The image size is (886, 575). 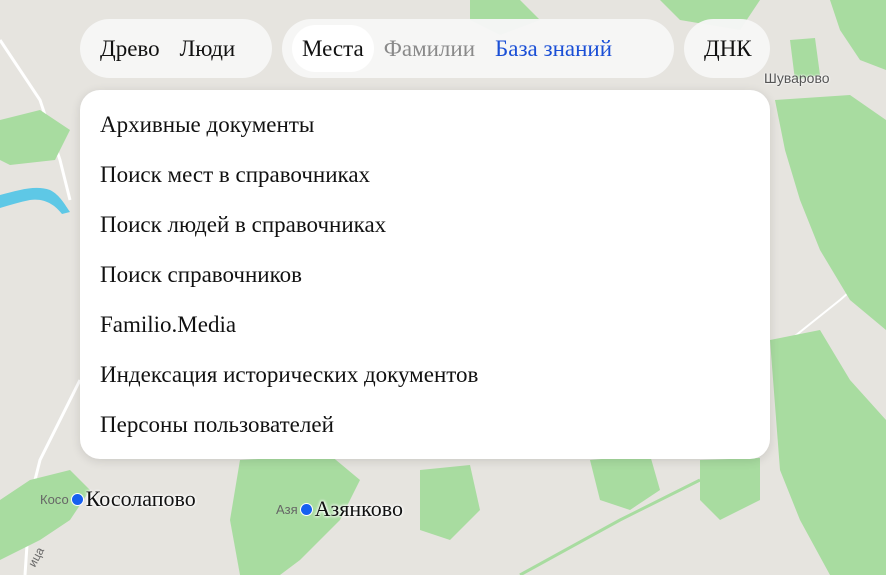 What do you see at coordinates (797, 78) in the screenshot?
I see `map-label-shuvarovo: Шуварово` at bounding box center [797, 78].